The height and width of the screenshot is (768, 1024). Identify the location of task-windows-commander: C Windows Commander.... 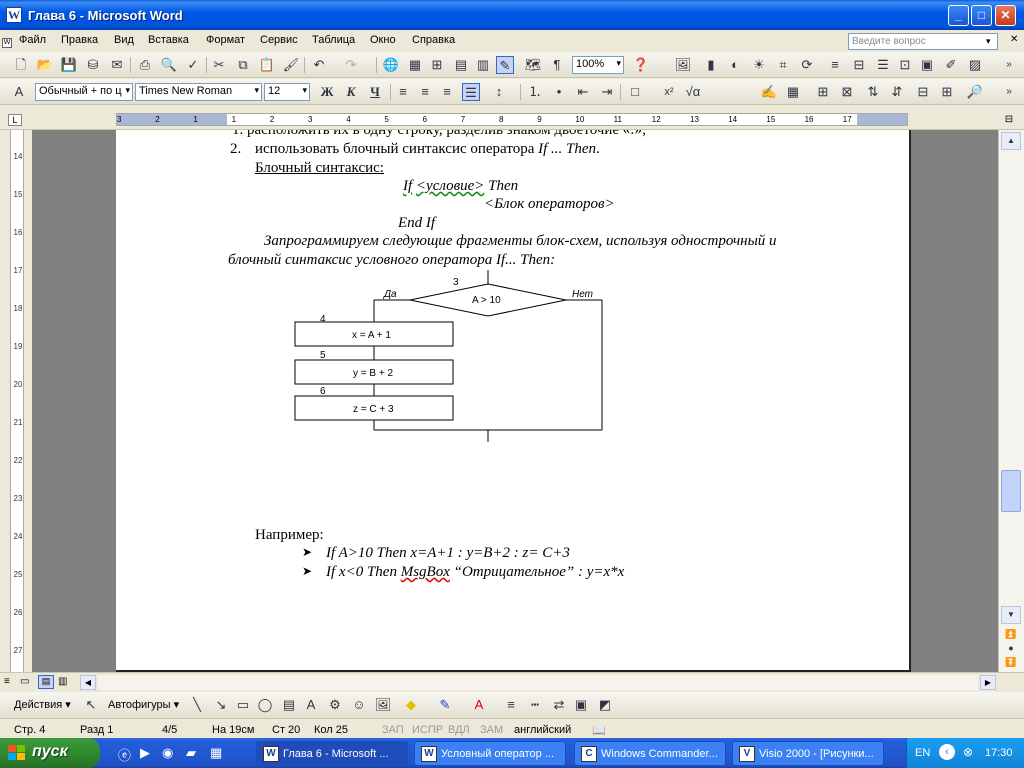
(650, 753).